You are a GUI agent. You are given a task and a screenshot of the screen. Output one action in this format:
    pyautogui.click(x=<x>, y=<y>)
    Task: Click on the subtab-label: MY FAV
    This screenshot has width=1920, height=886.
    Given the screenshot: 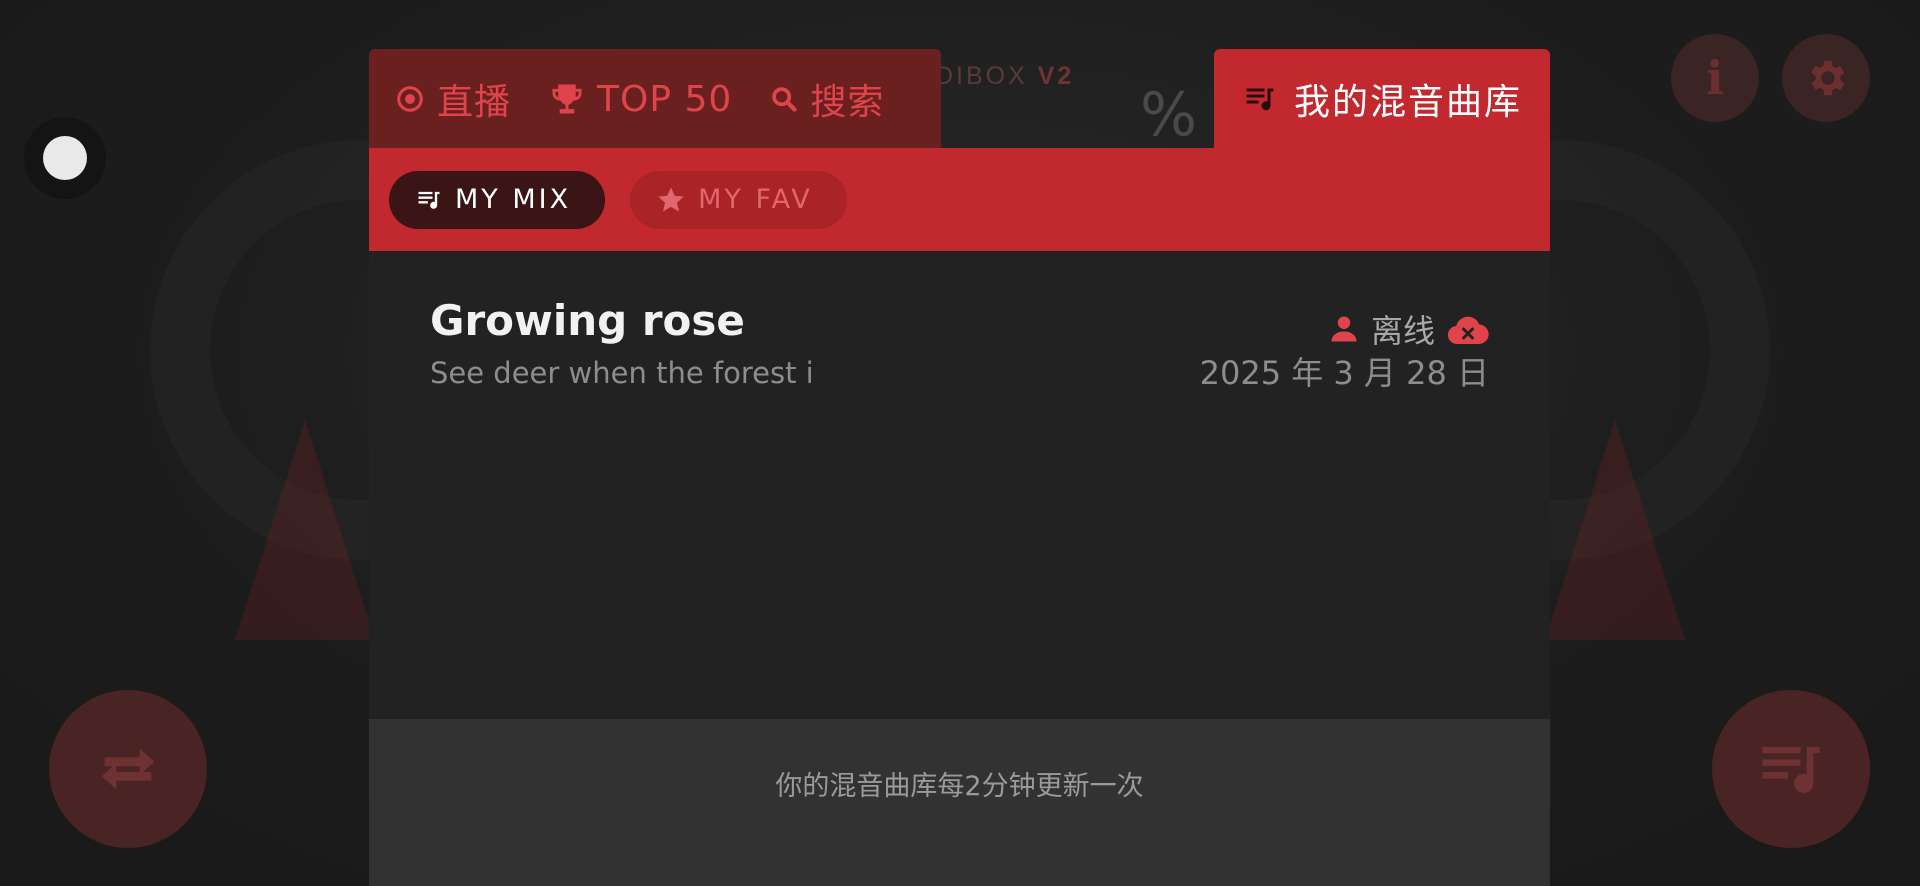 What is the action you would take?
    pyautogui.click(x=755, y=199)
    